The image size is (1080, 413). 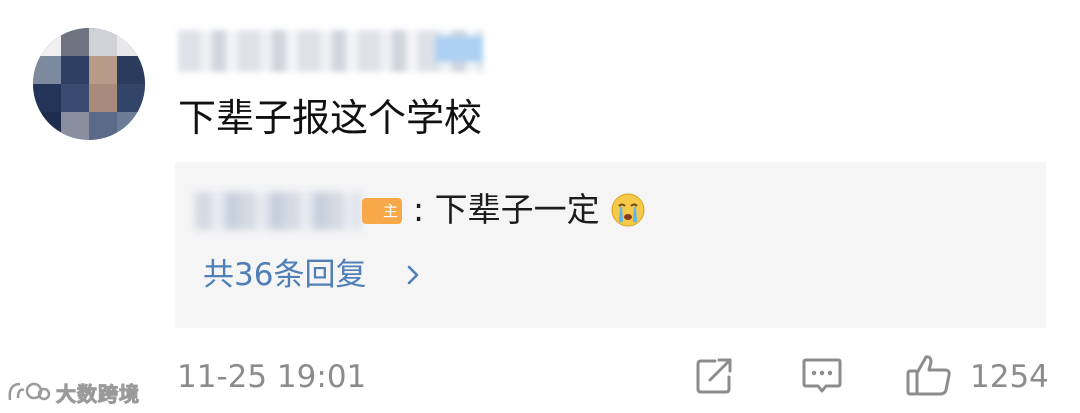 I want to click on view-all-replies-link: 共36条回复, so click(x=284, y=275).